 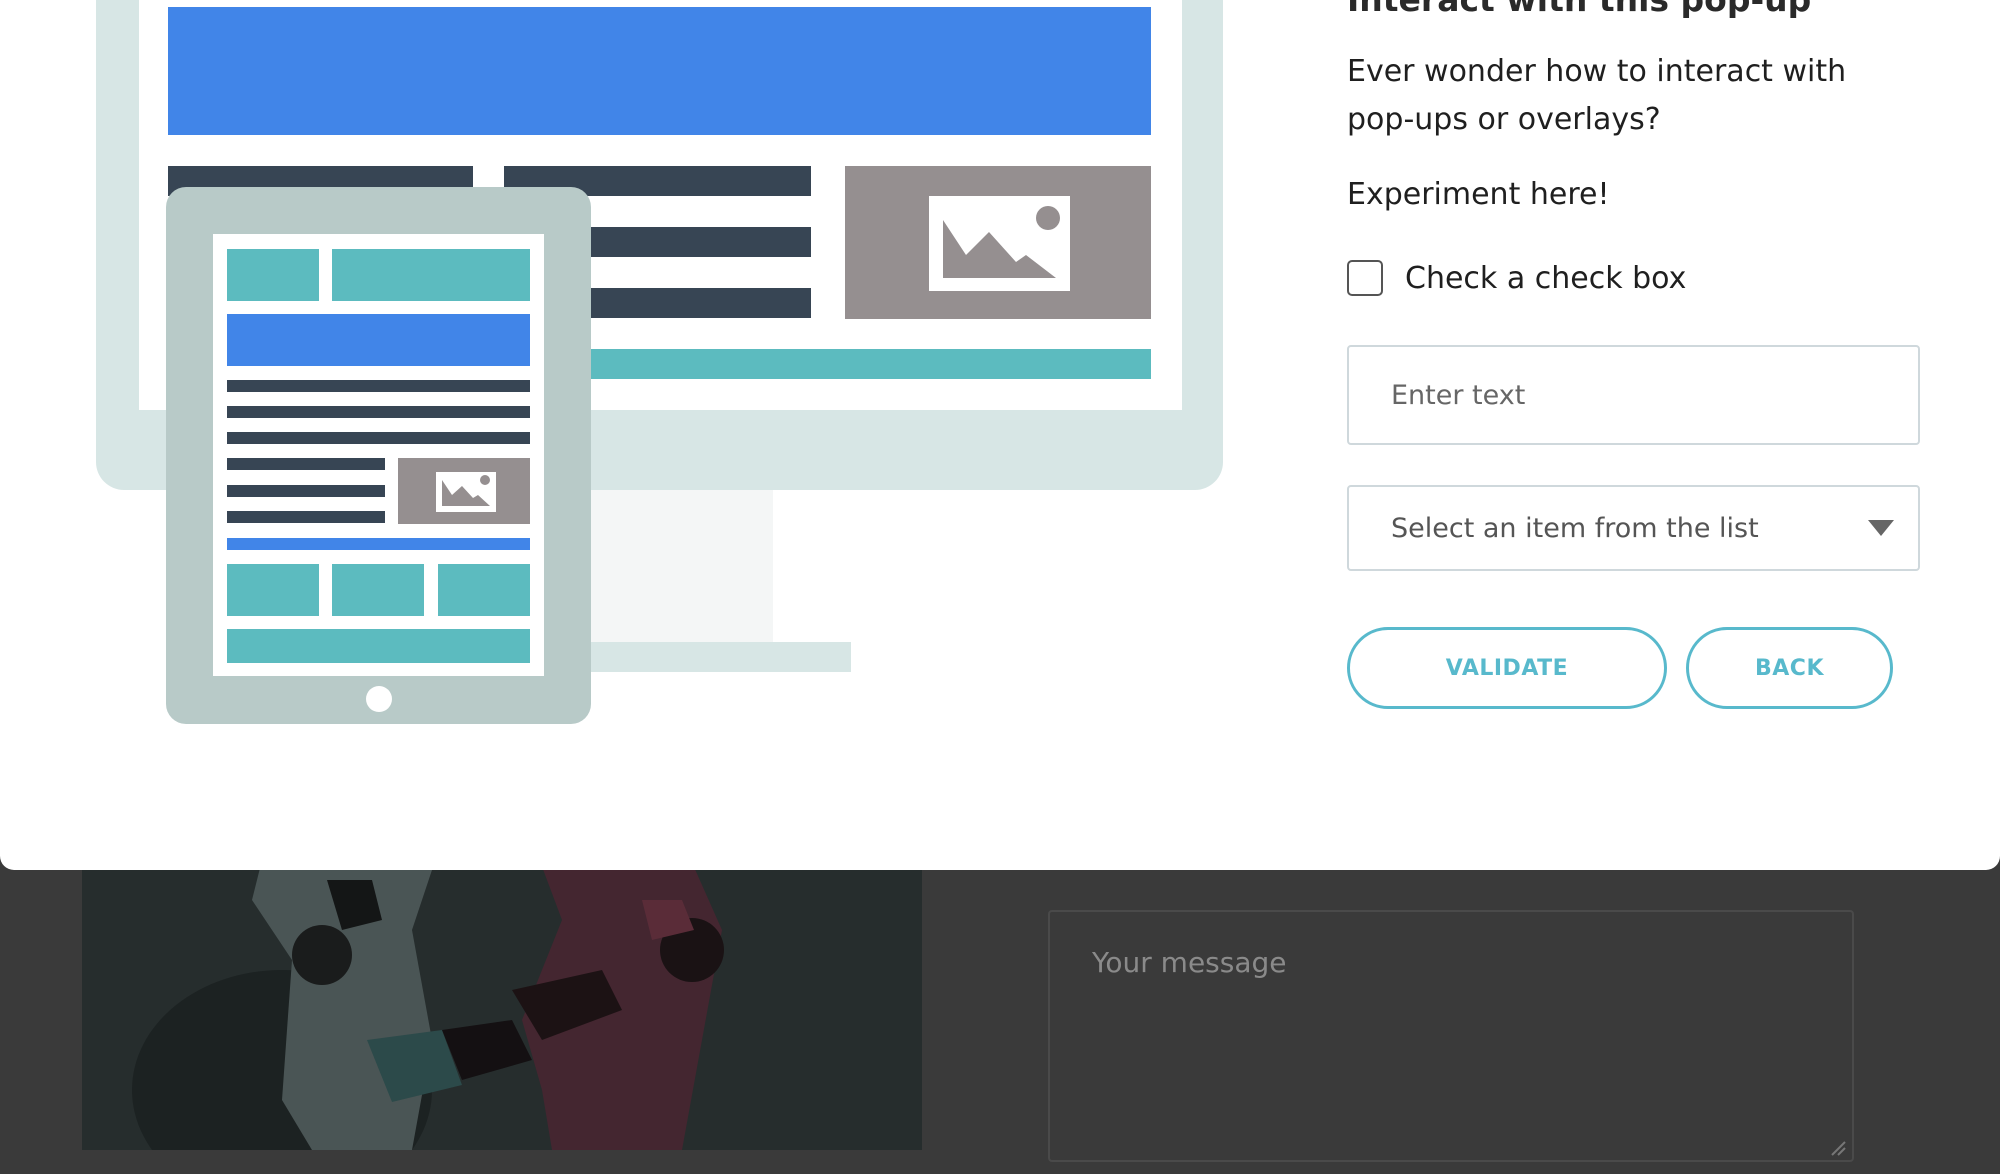 I want to click on select-value: Select an item from the list, so click(x=1575, y=528).